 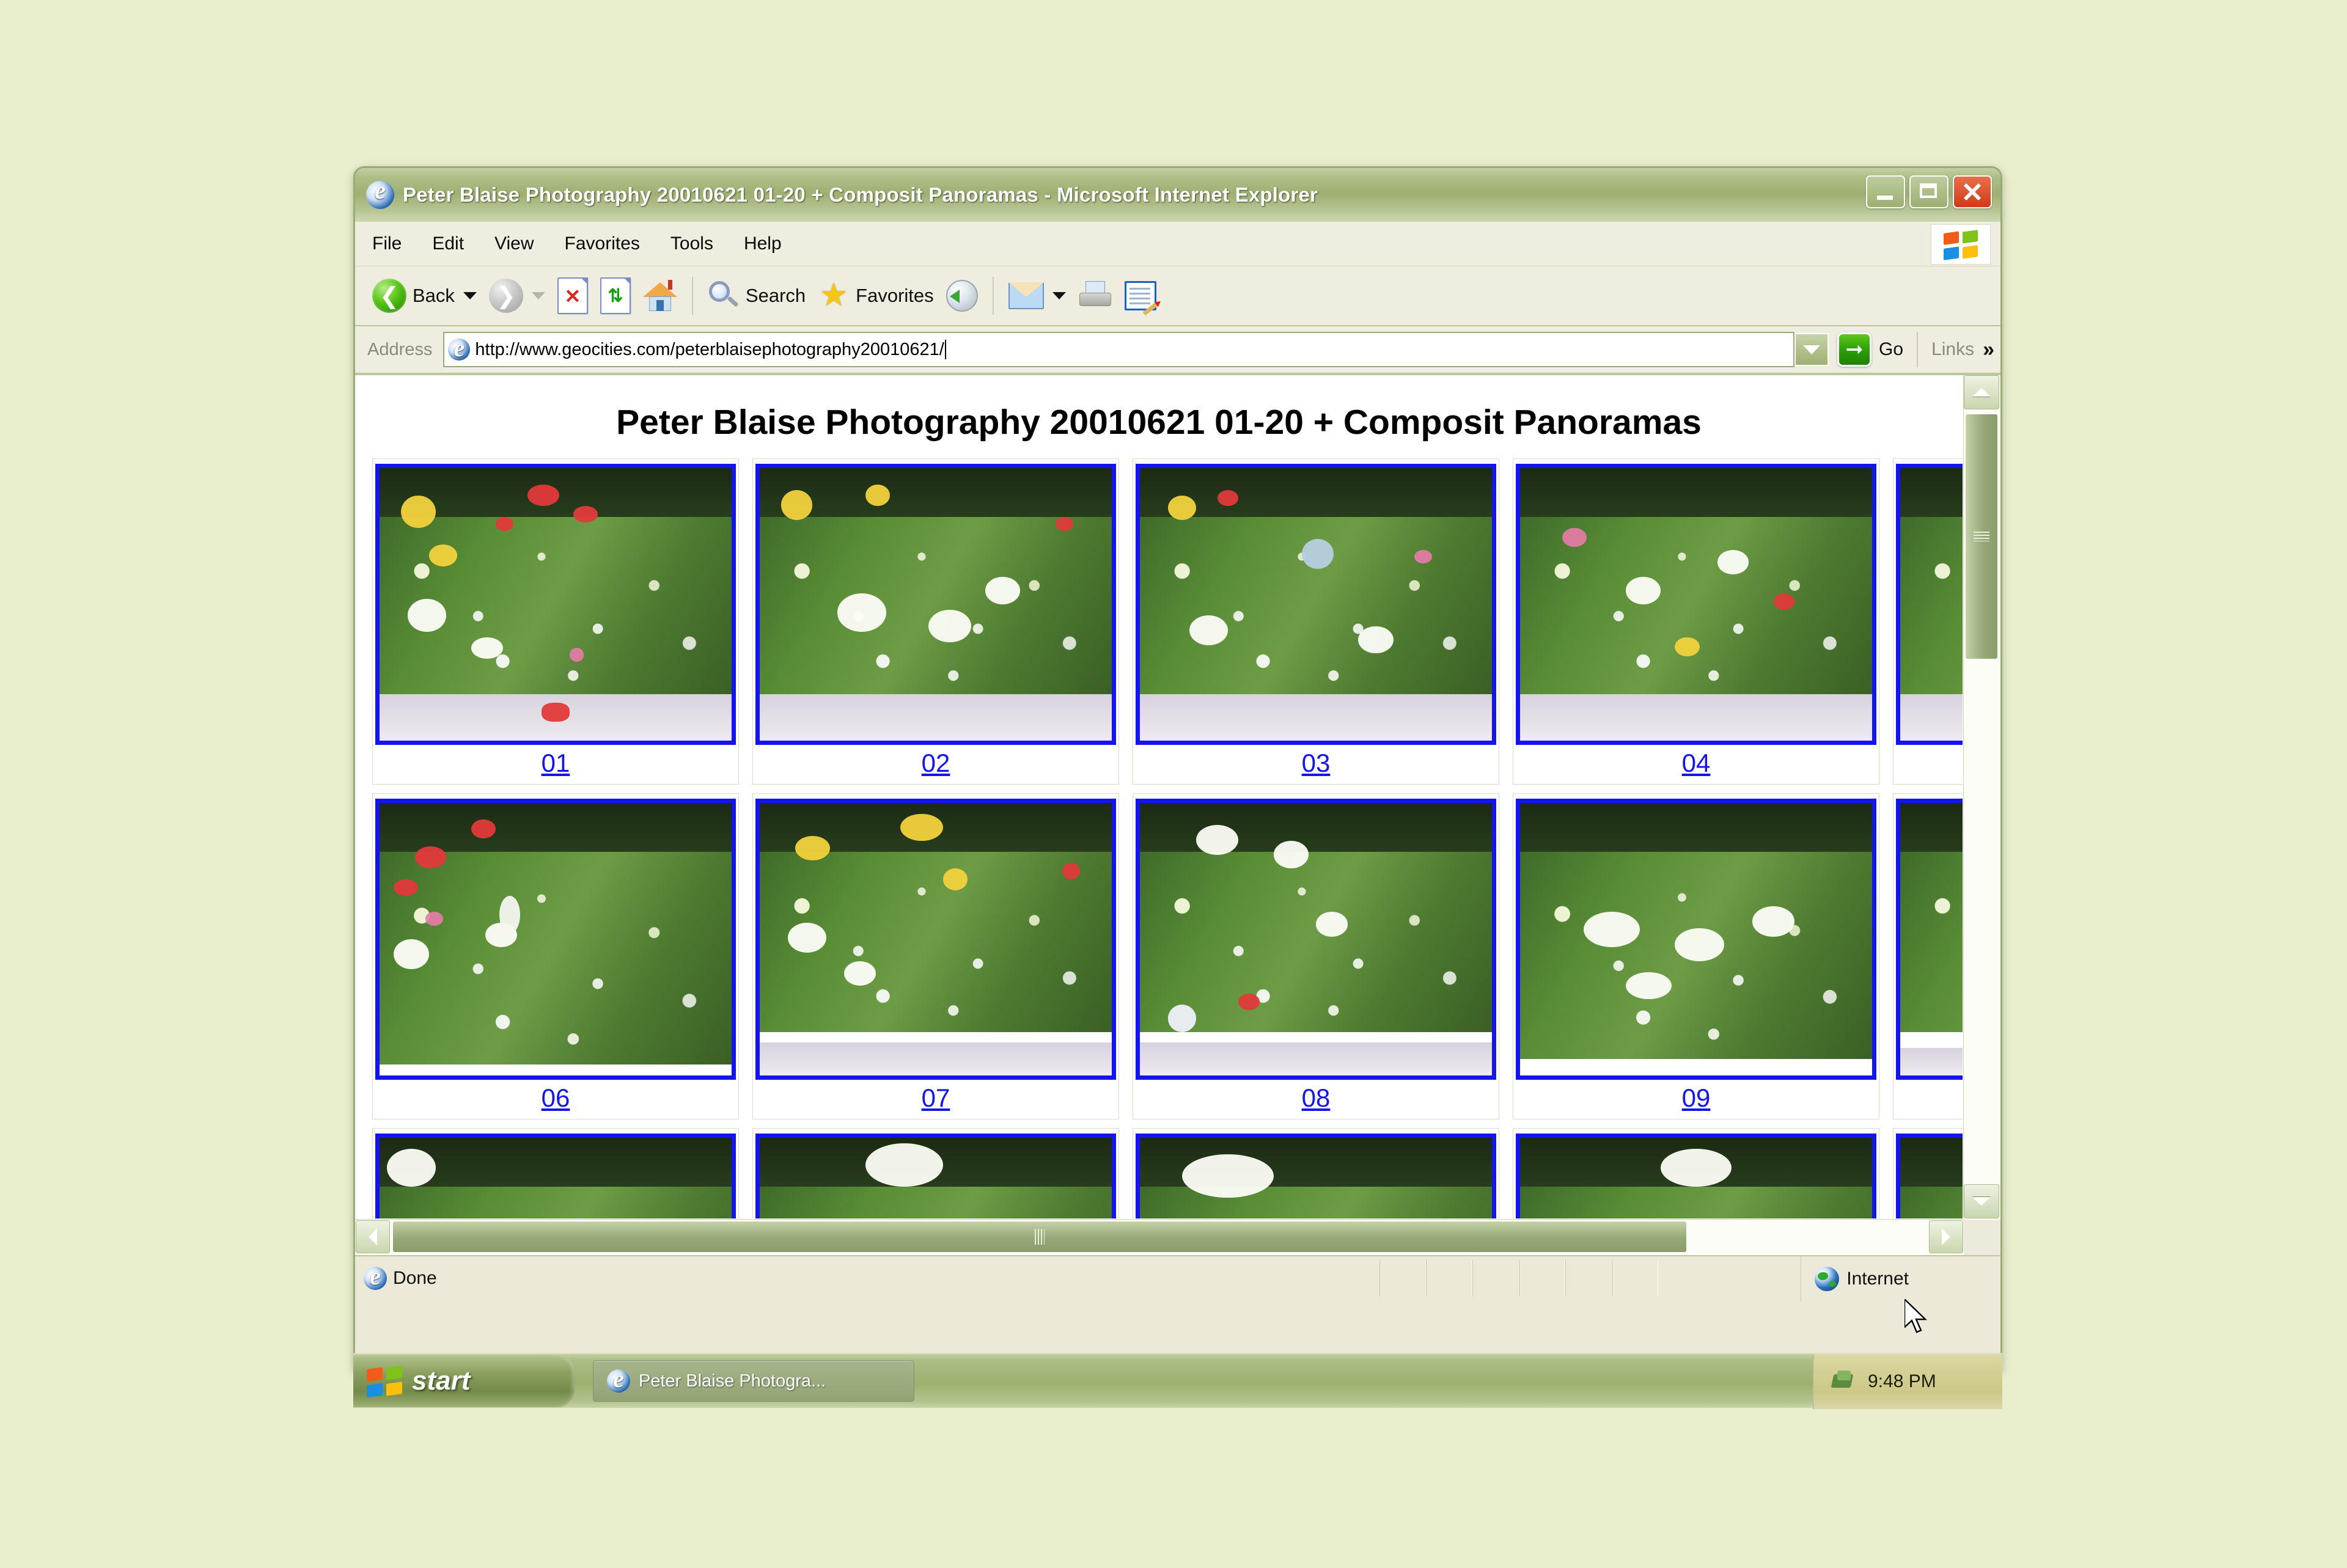 What do you see at coordinates (514, 244) in the screenshot?
I see `menu-item-view: View` at bounding box center [514, 244].